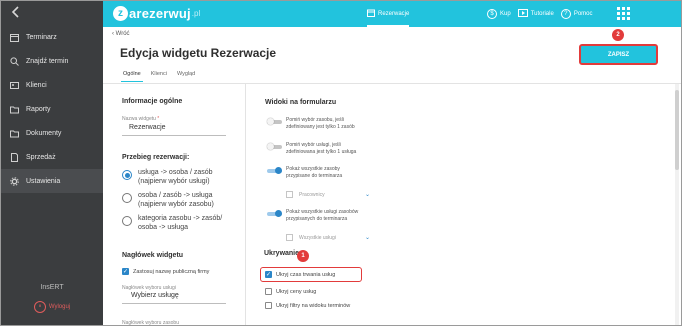 This screenshot has height=326, width=682. I want to click on logo-mark: z, so click(120, 13).